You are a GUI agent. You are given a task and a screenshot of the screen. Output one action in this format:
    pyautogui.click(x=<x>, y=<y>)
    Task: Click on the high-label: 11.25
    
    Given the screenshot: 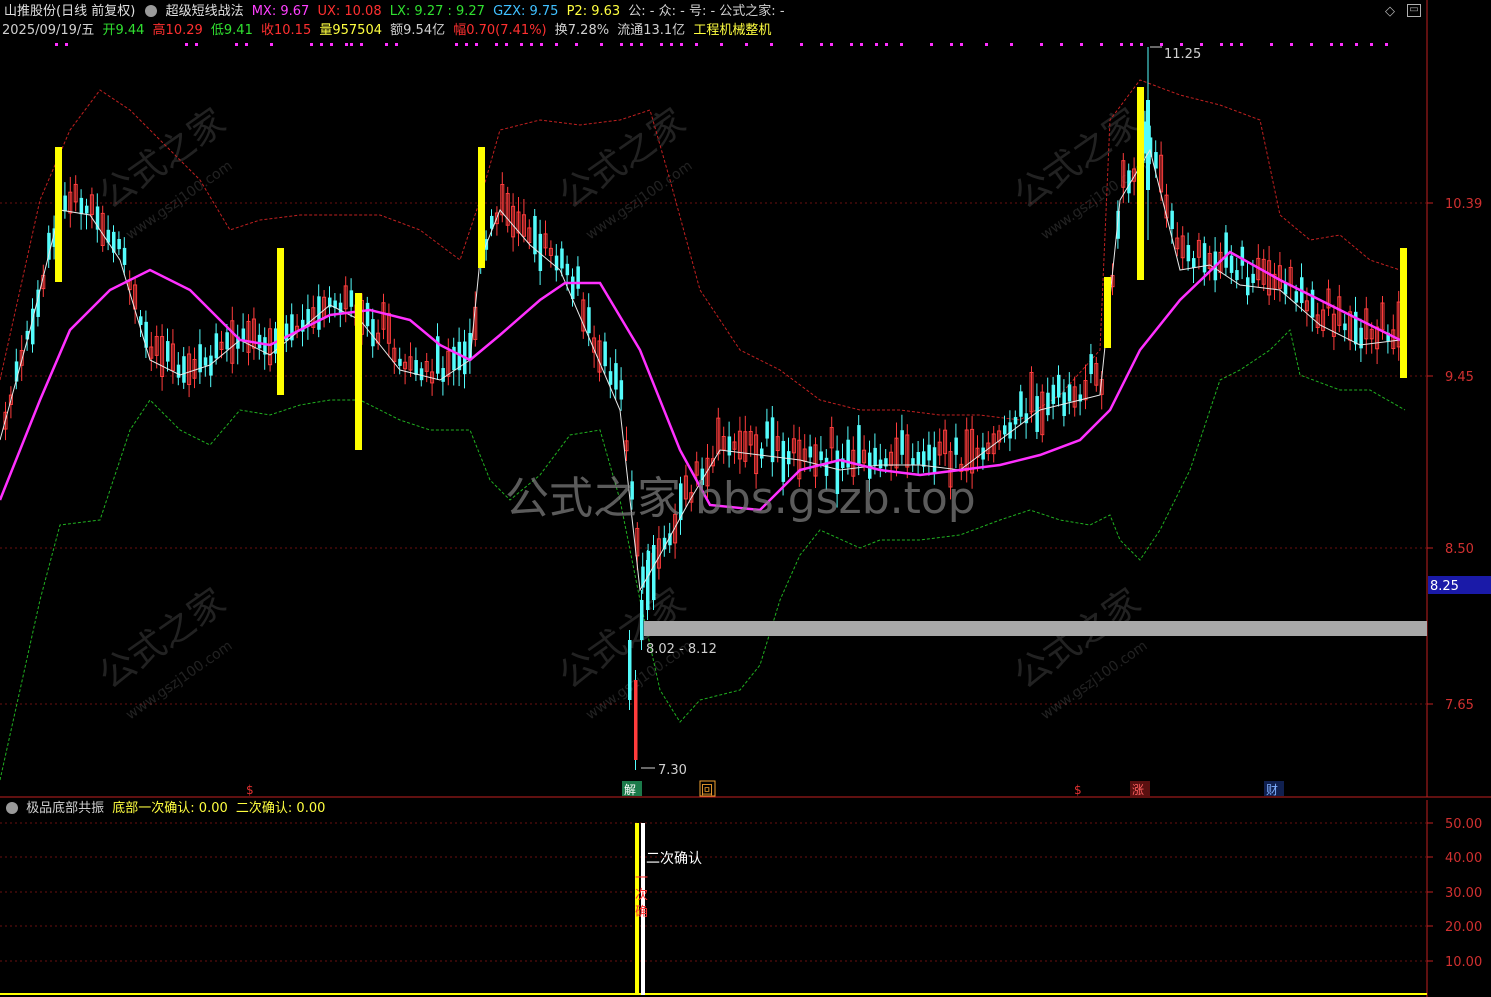 What is the action you would take?
    pyautogui.click(x=1182, y=54)
    